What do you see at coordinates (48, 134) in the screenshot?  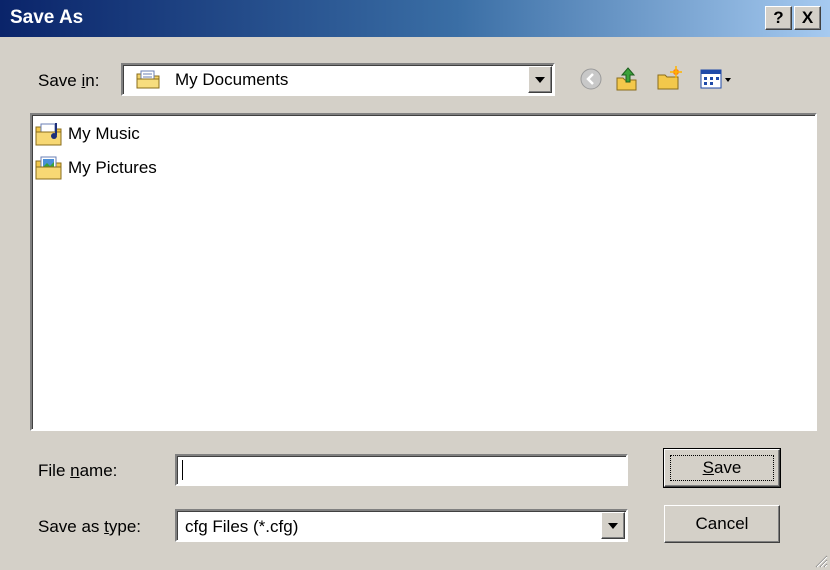 I see `music-folder-icon` at bounding box center [48, 134].